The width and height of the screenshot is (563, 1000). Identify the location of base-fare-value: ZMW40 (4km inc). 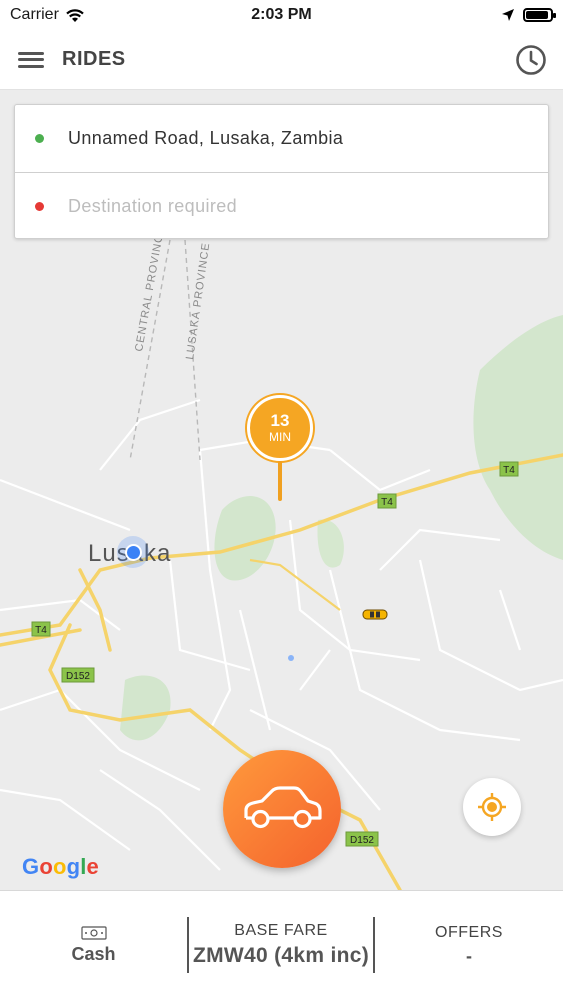
(281, 955).